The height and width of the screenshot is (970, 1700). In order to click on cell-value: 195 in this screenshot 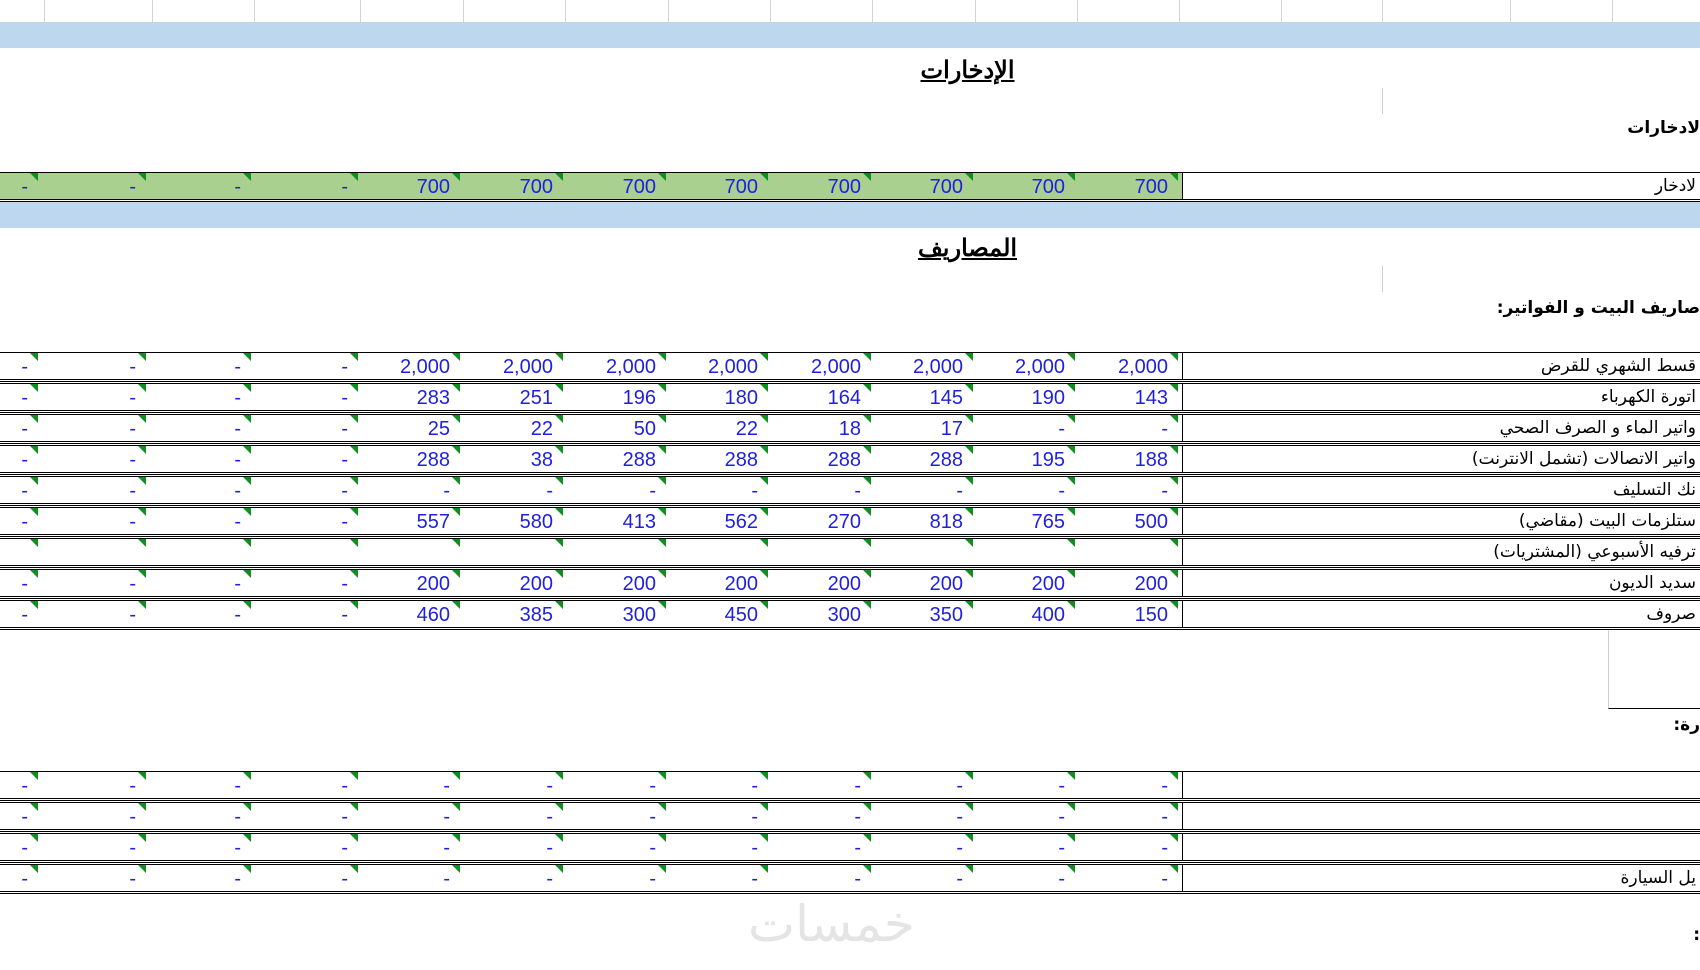, I will do `click(1026, 459)`.